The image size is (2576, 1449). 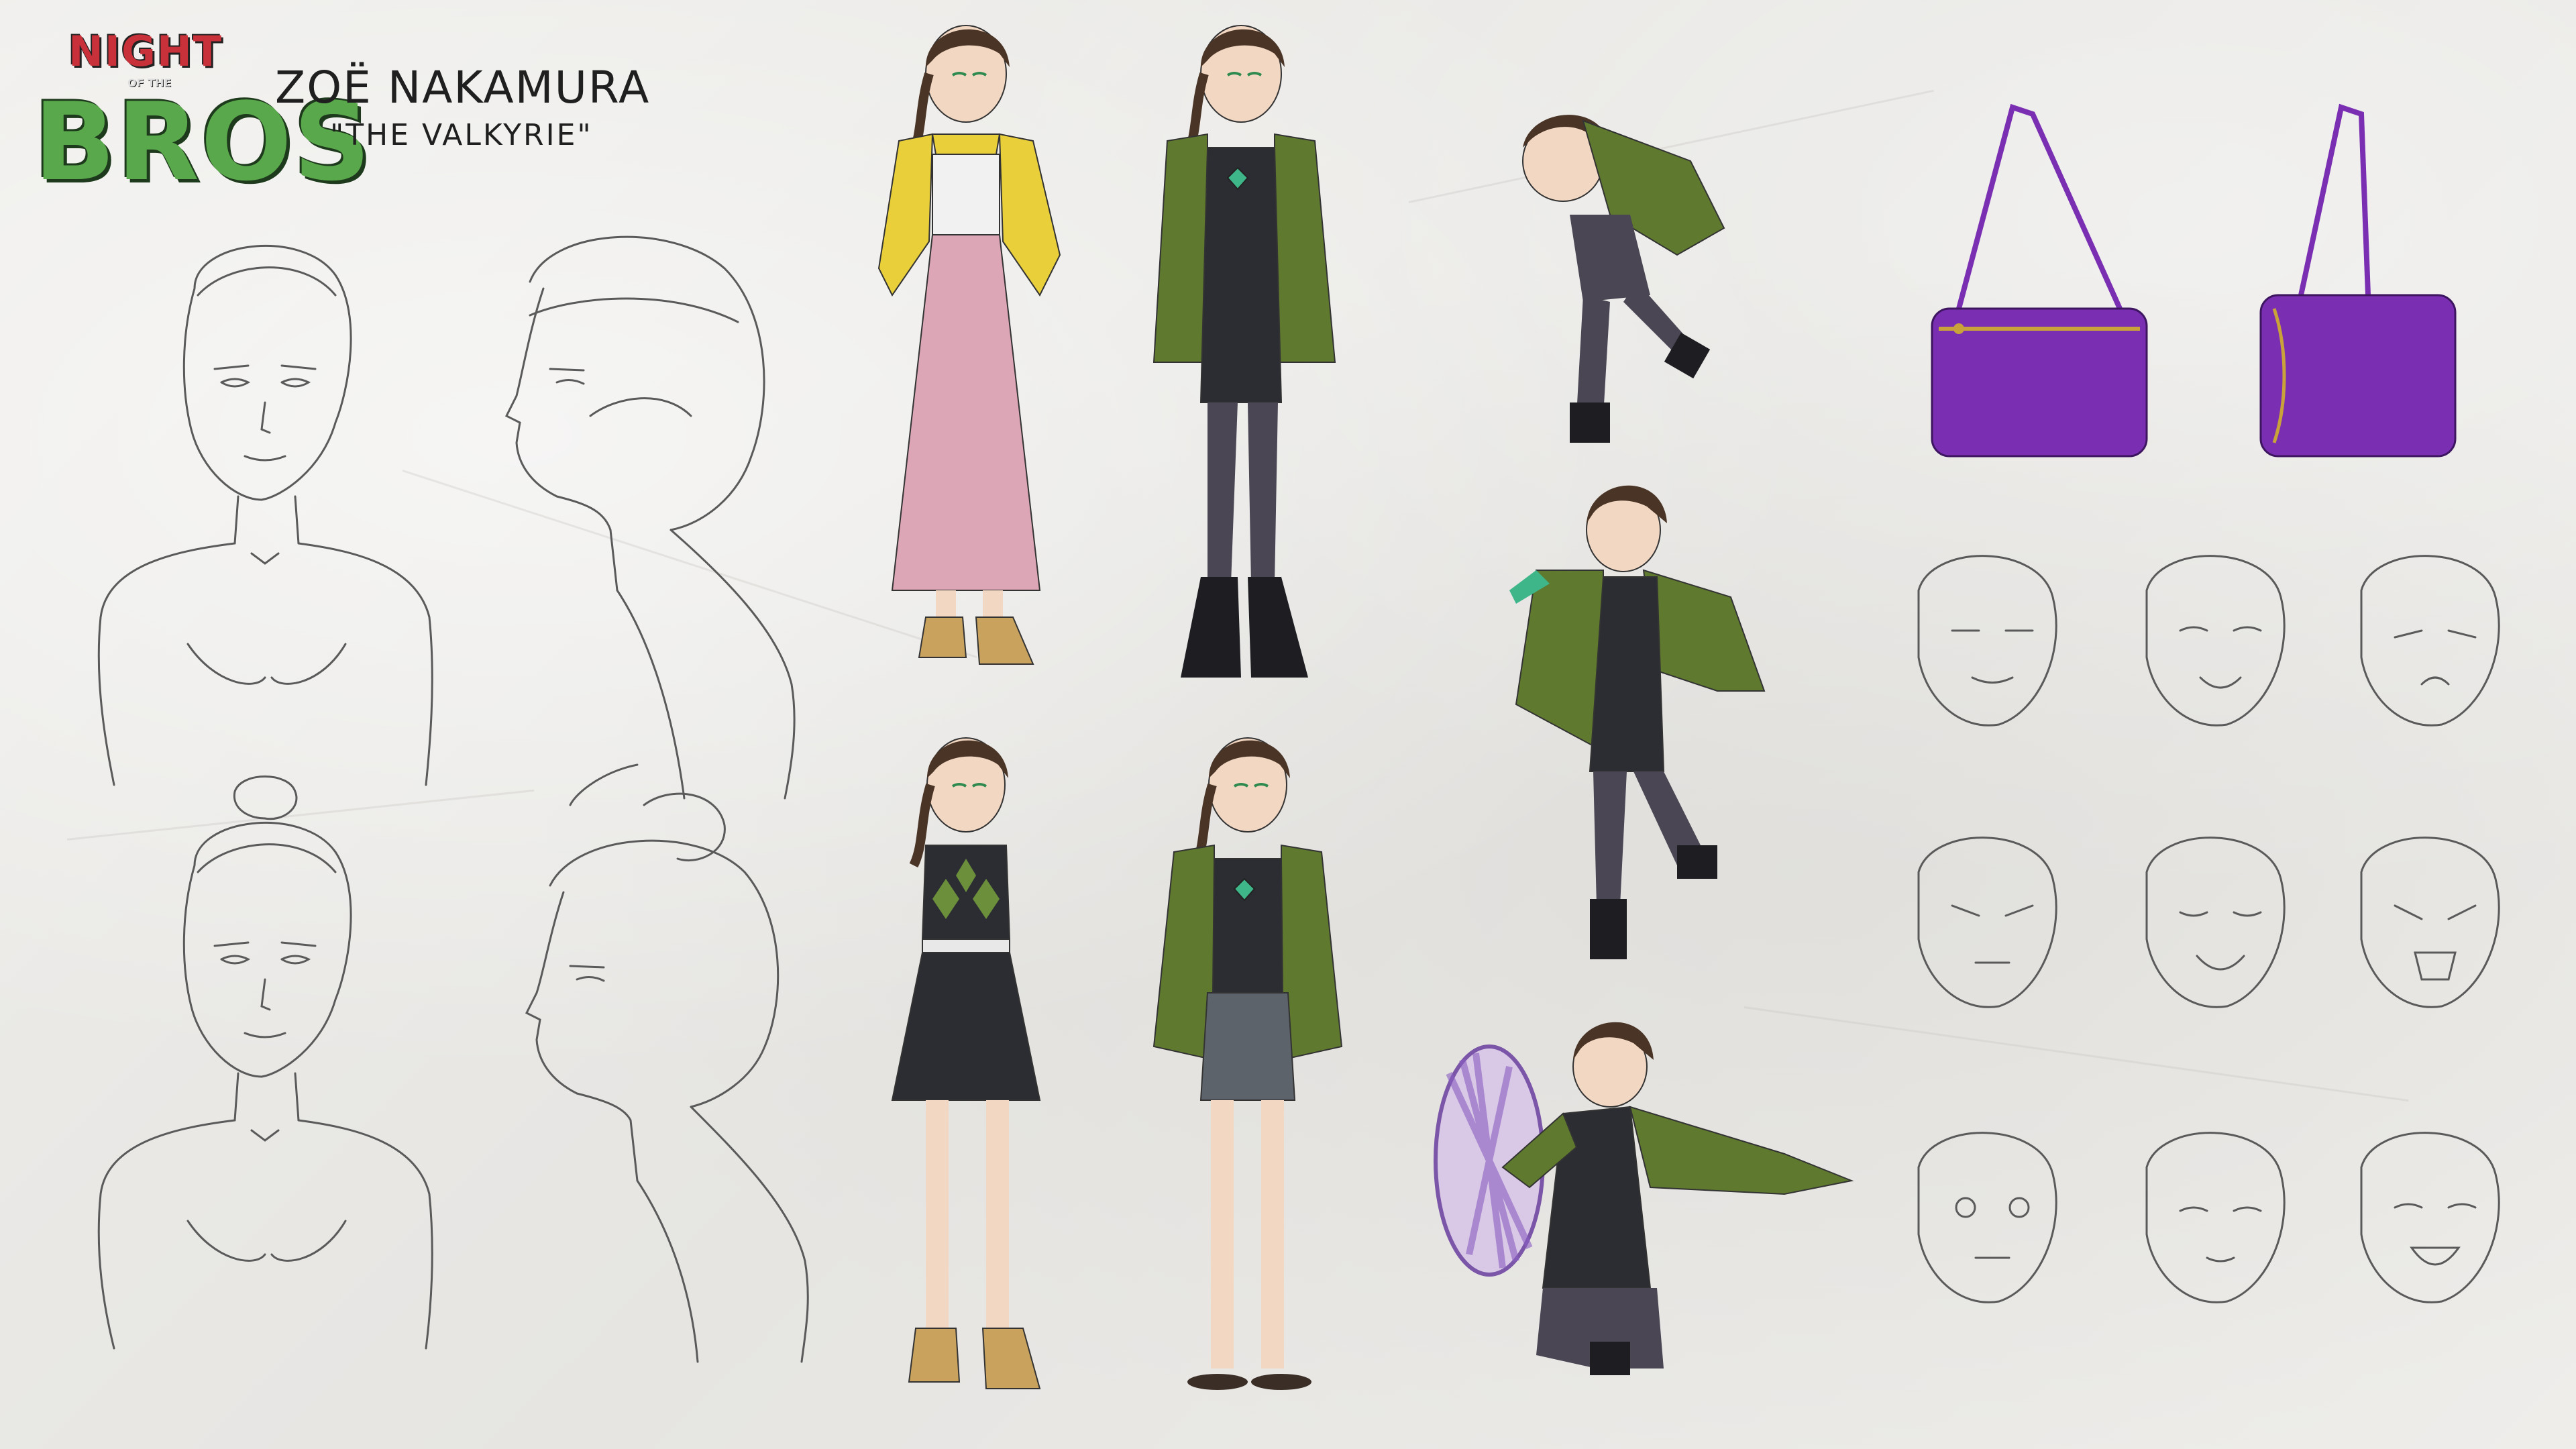 What do you see at coordinates (1244, 351) in the screenshot?
I see `outfit-green-jacket-black-dress` at bounding box center [1244, 351].